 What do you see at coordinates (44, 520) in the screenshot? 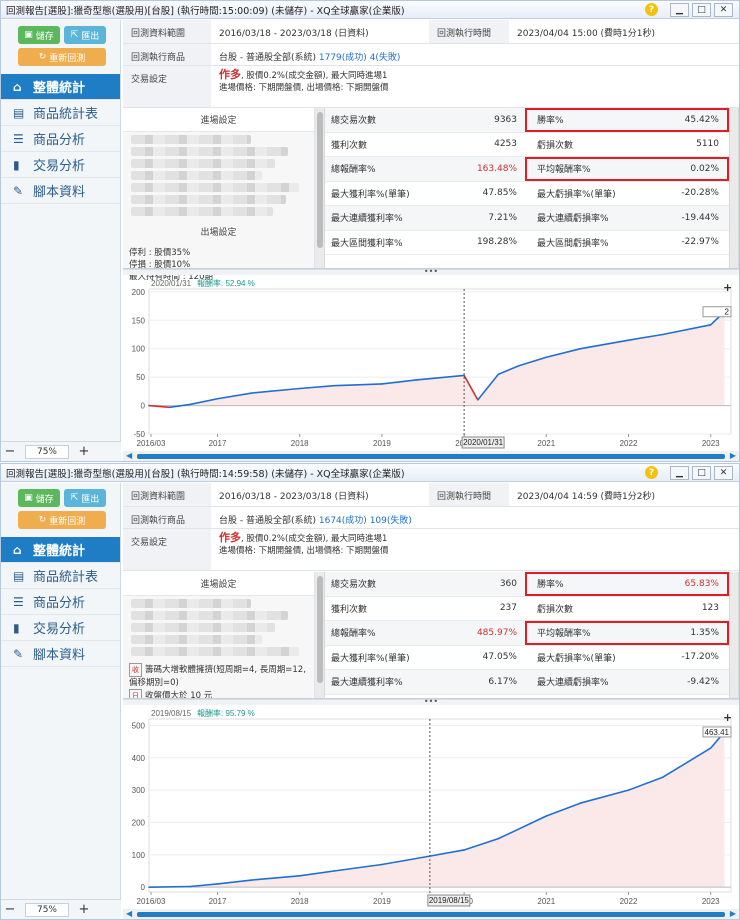
I see `refresh-icon: ↻` at bounding box center [44, 520].